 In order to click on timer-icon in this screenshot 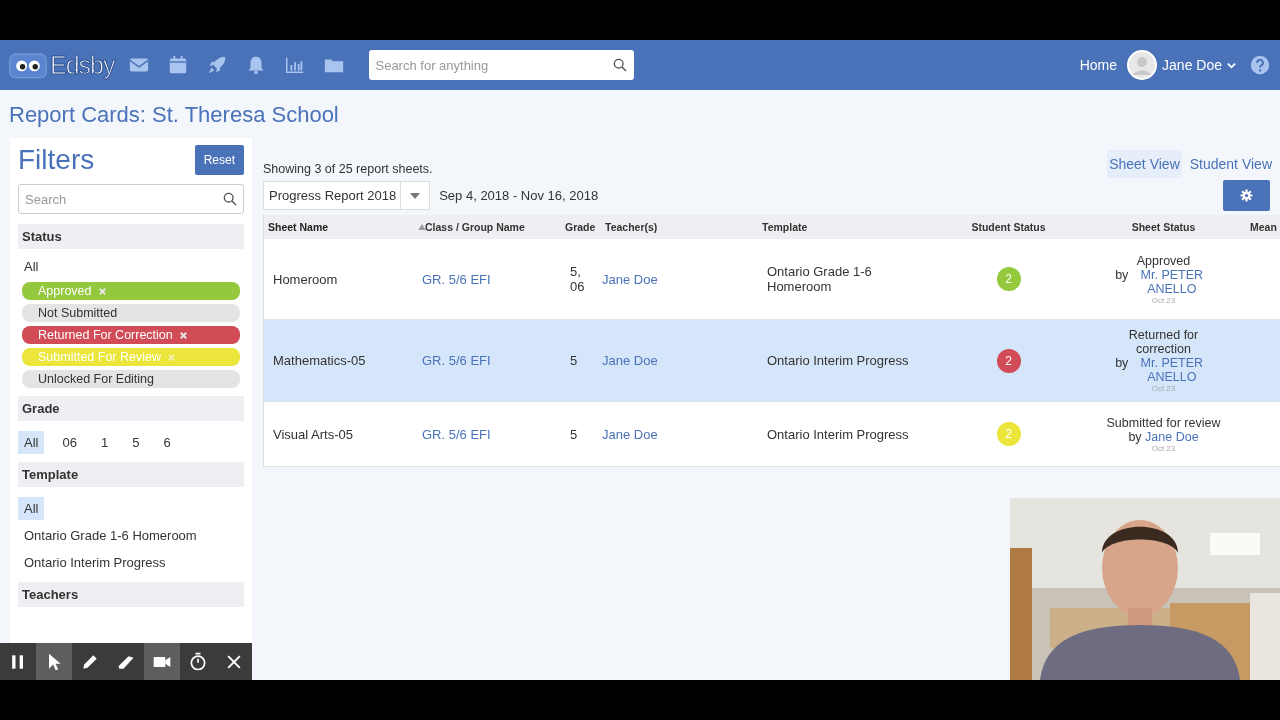, I will do `click(198, 661)`.